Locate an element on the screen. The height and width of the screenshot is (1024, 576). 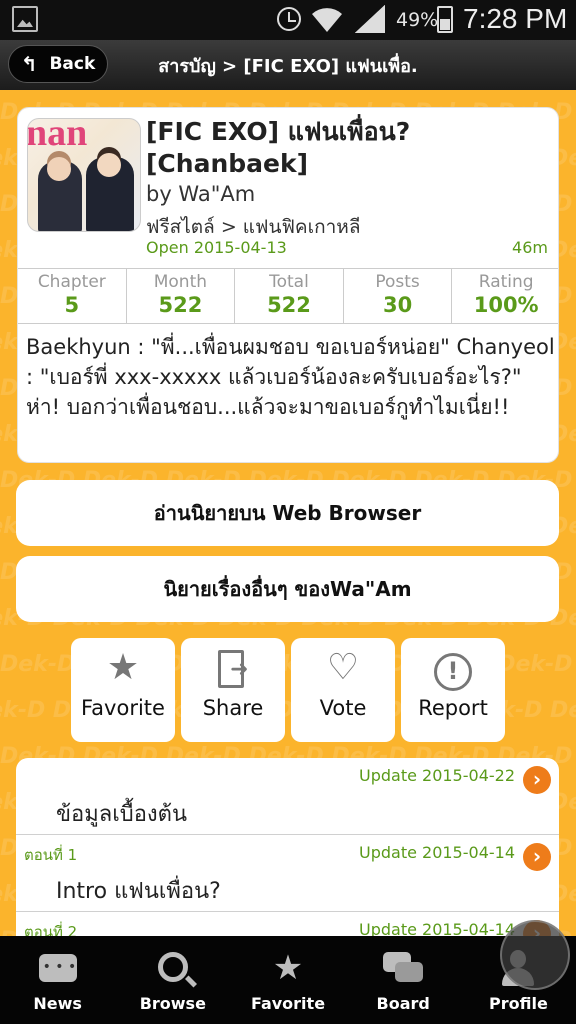
battery-icon is located at coordinates (445, 19).